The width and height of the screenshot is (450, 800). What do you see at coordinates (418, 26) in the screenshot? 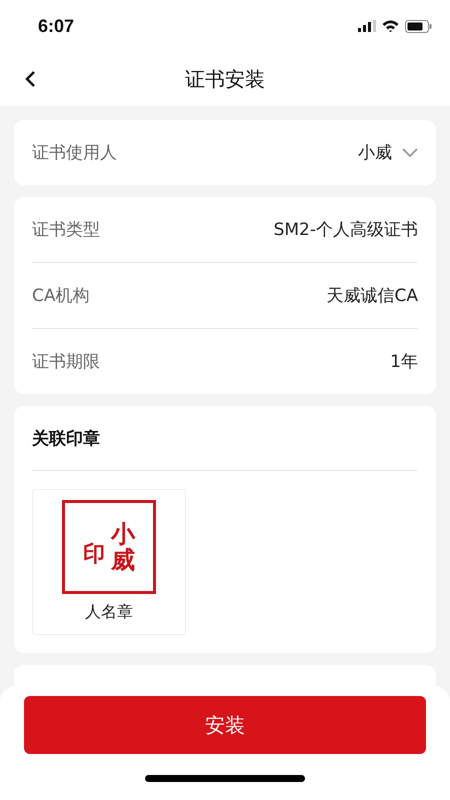
I see `battery-icon` at bounding box center [418, 26].